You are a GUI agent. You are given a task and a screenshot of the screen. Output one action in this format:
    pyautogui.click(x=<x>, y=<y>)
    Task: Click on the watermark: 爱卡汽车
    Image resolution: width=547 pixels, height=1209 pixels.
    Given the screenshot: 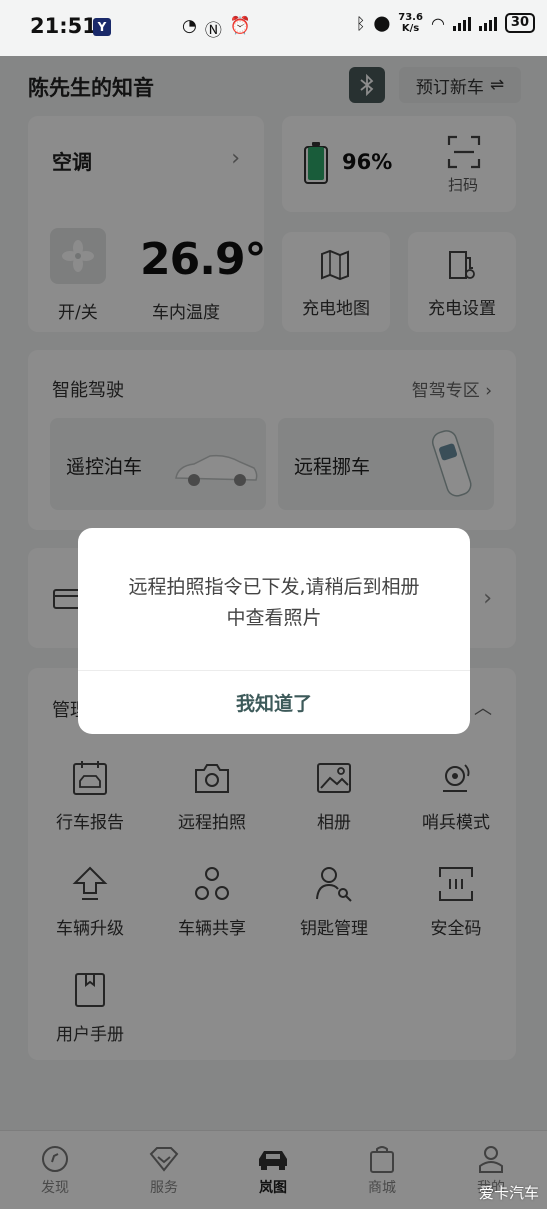 What is the action you would take?
    pyautogui.click(x=508, y=1193)
    